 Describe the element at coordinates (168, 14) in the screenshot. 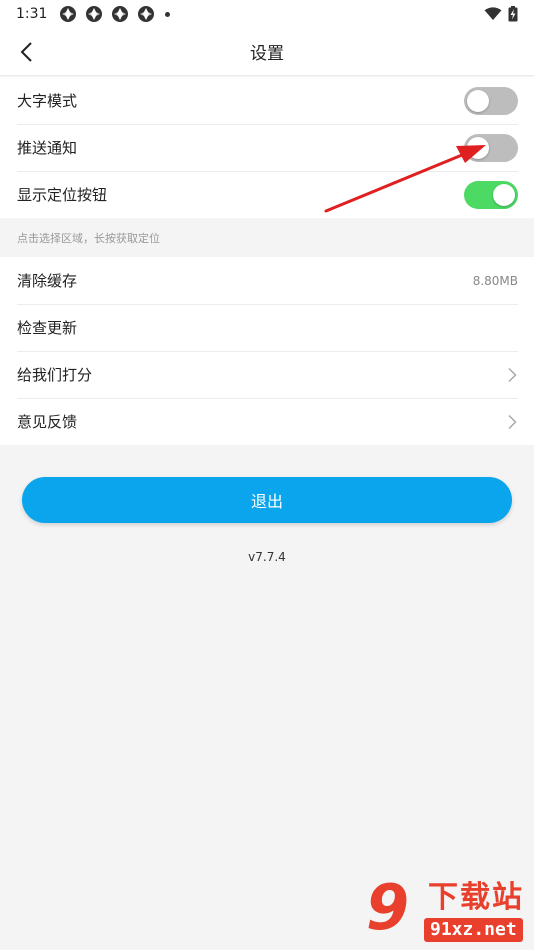

I see `more-notifications-dot` at that location.